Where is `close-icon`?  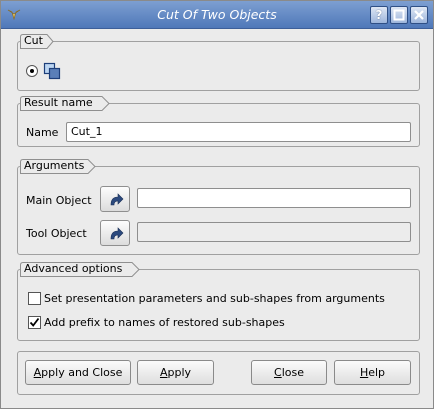 close-icon is located at coordinates (419, 15).